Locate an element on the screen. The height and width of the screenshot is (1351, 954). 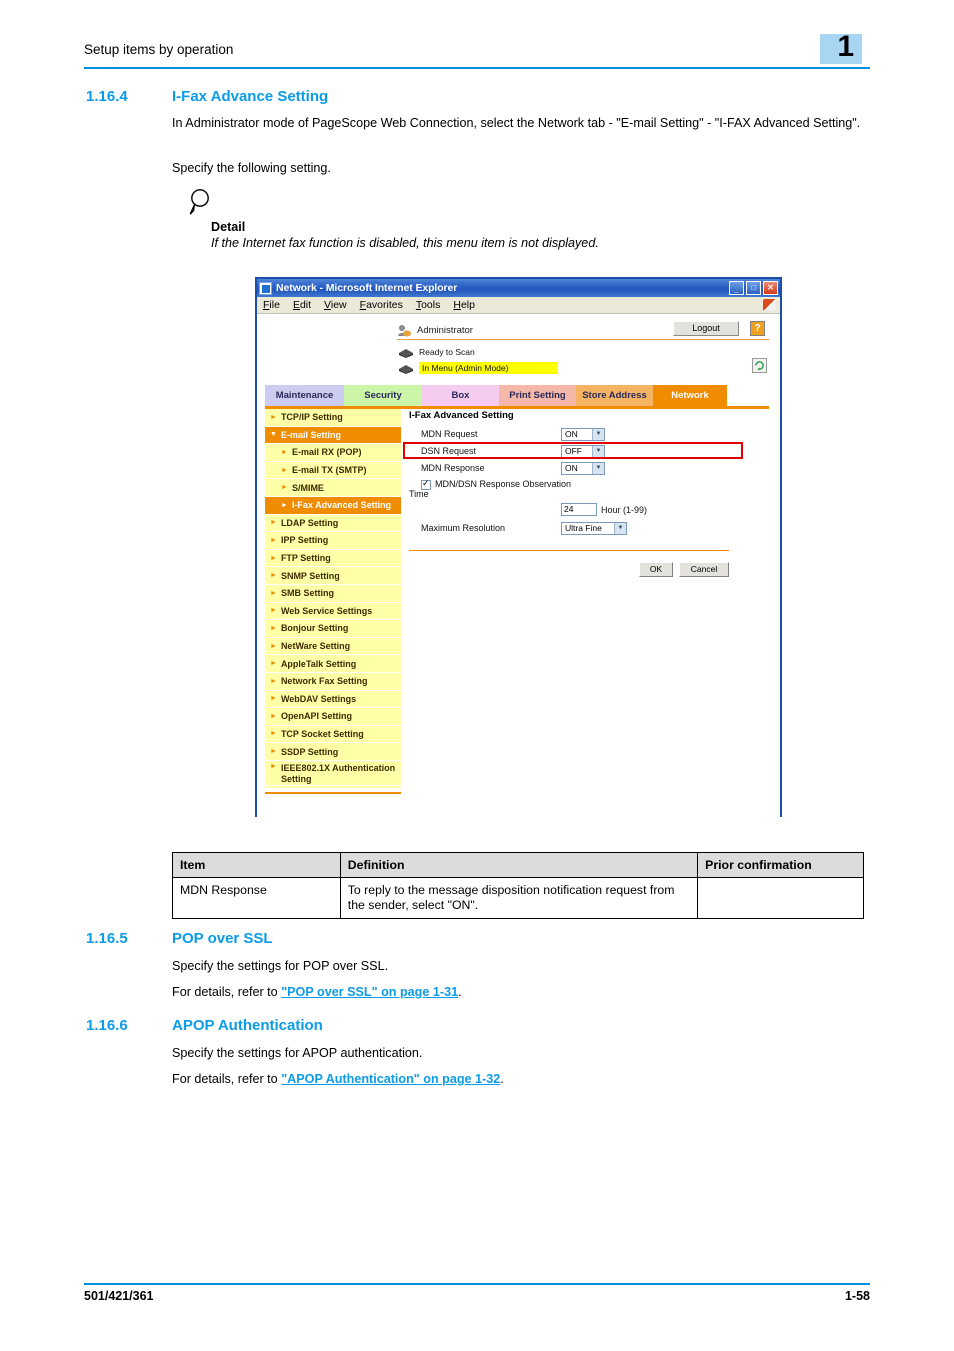
cancel-button: Cancel is located at coordinates (704, 569).